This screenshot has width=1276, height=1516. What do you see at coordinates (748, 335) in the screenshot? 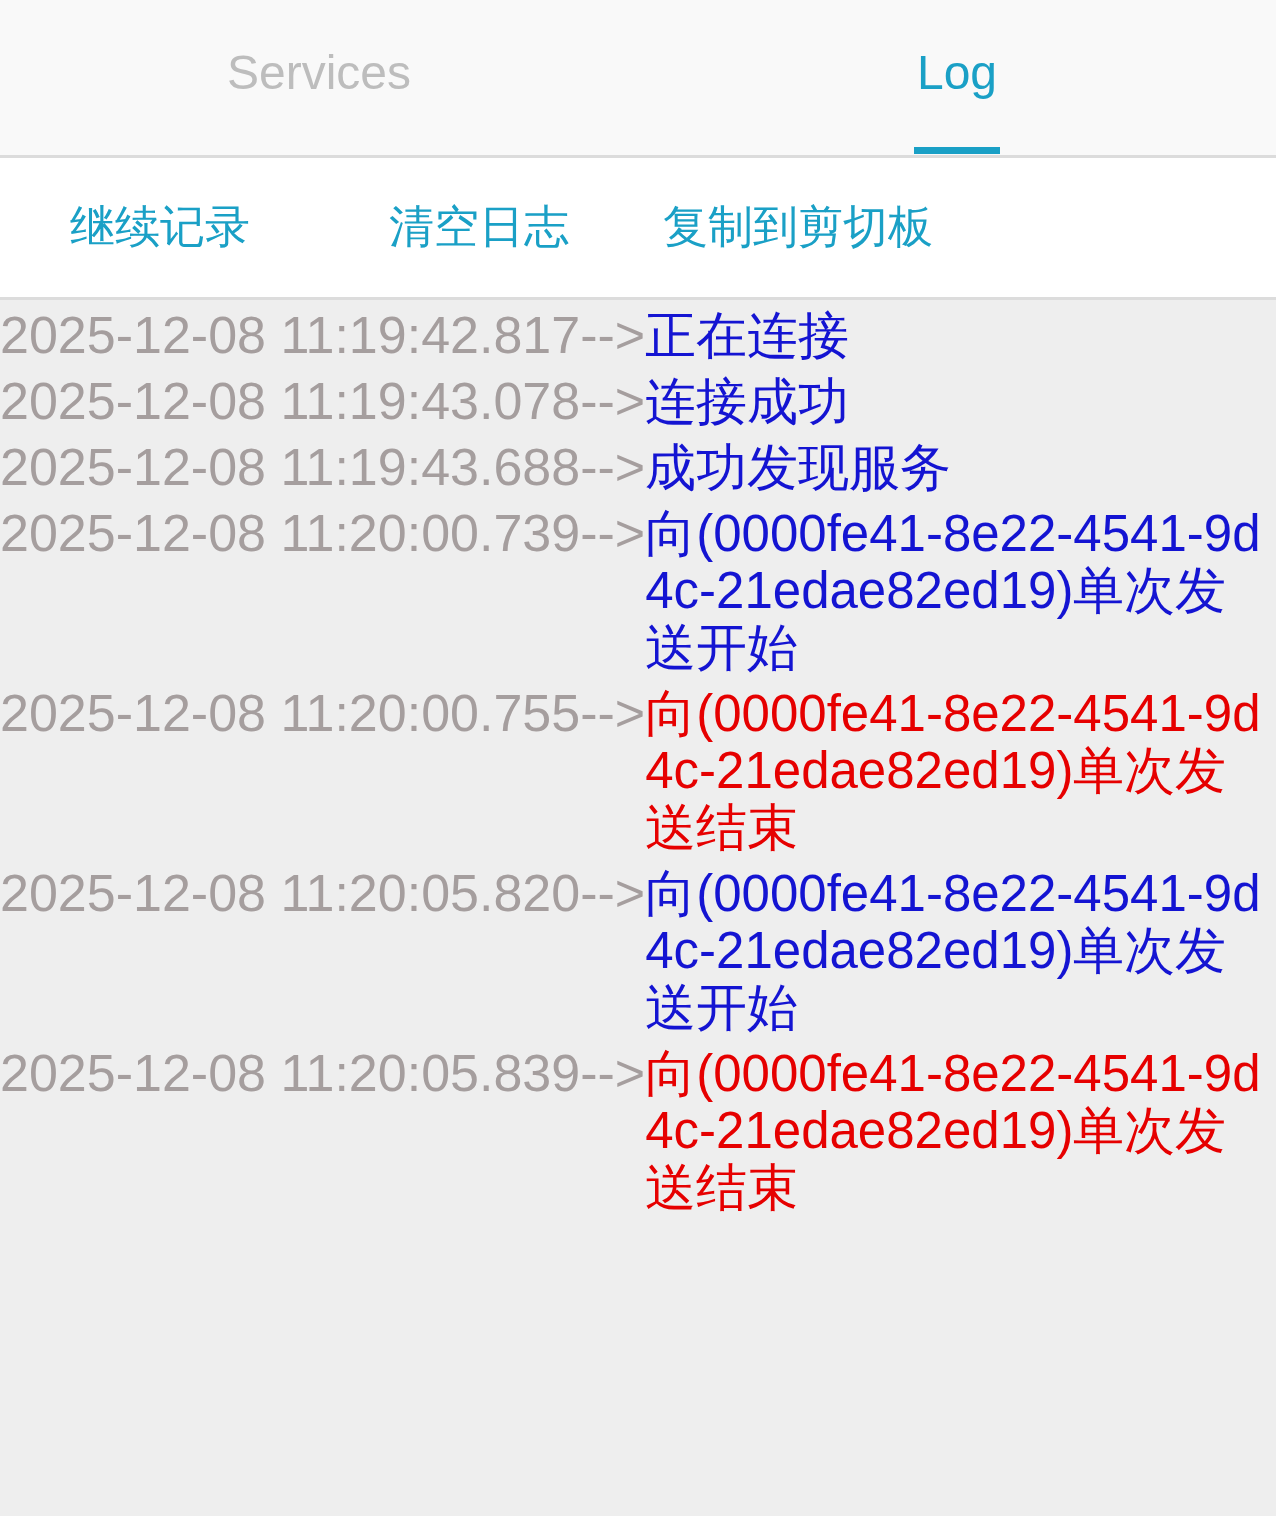
I see `log-message: 正在连接` at bounding box center [748, 335].